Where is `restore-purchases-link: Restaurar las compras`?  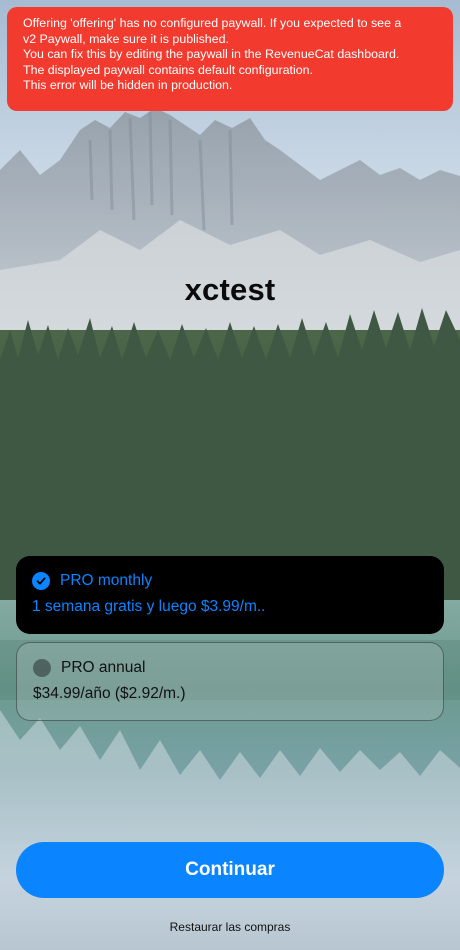
restore-purchases-link: Restaurar las compras is located at coordinates (230, 927).